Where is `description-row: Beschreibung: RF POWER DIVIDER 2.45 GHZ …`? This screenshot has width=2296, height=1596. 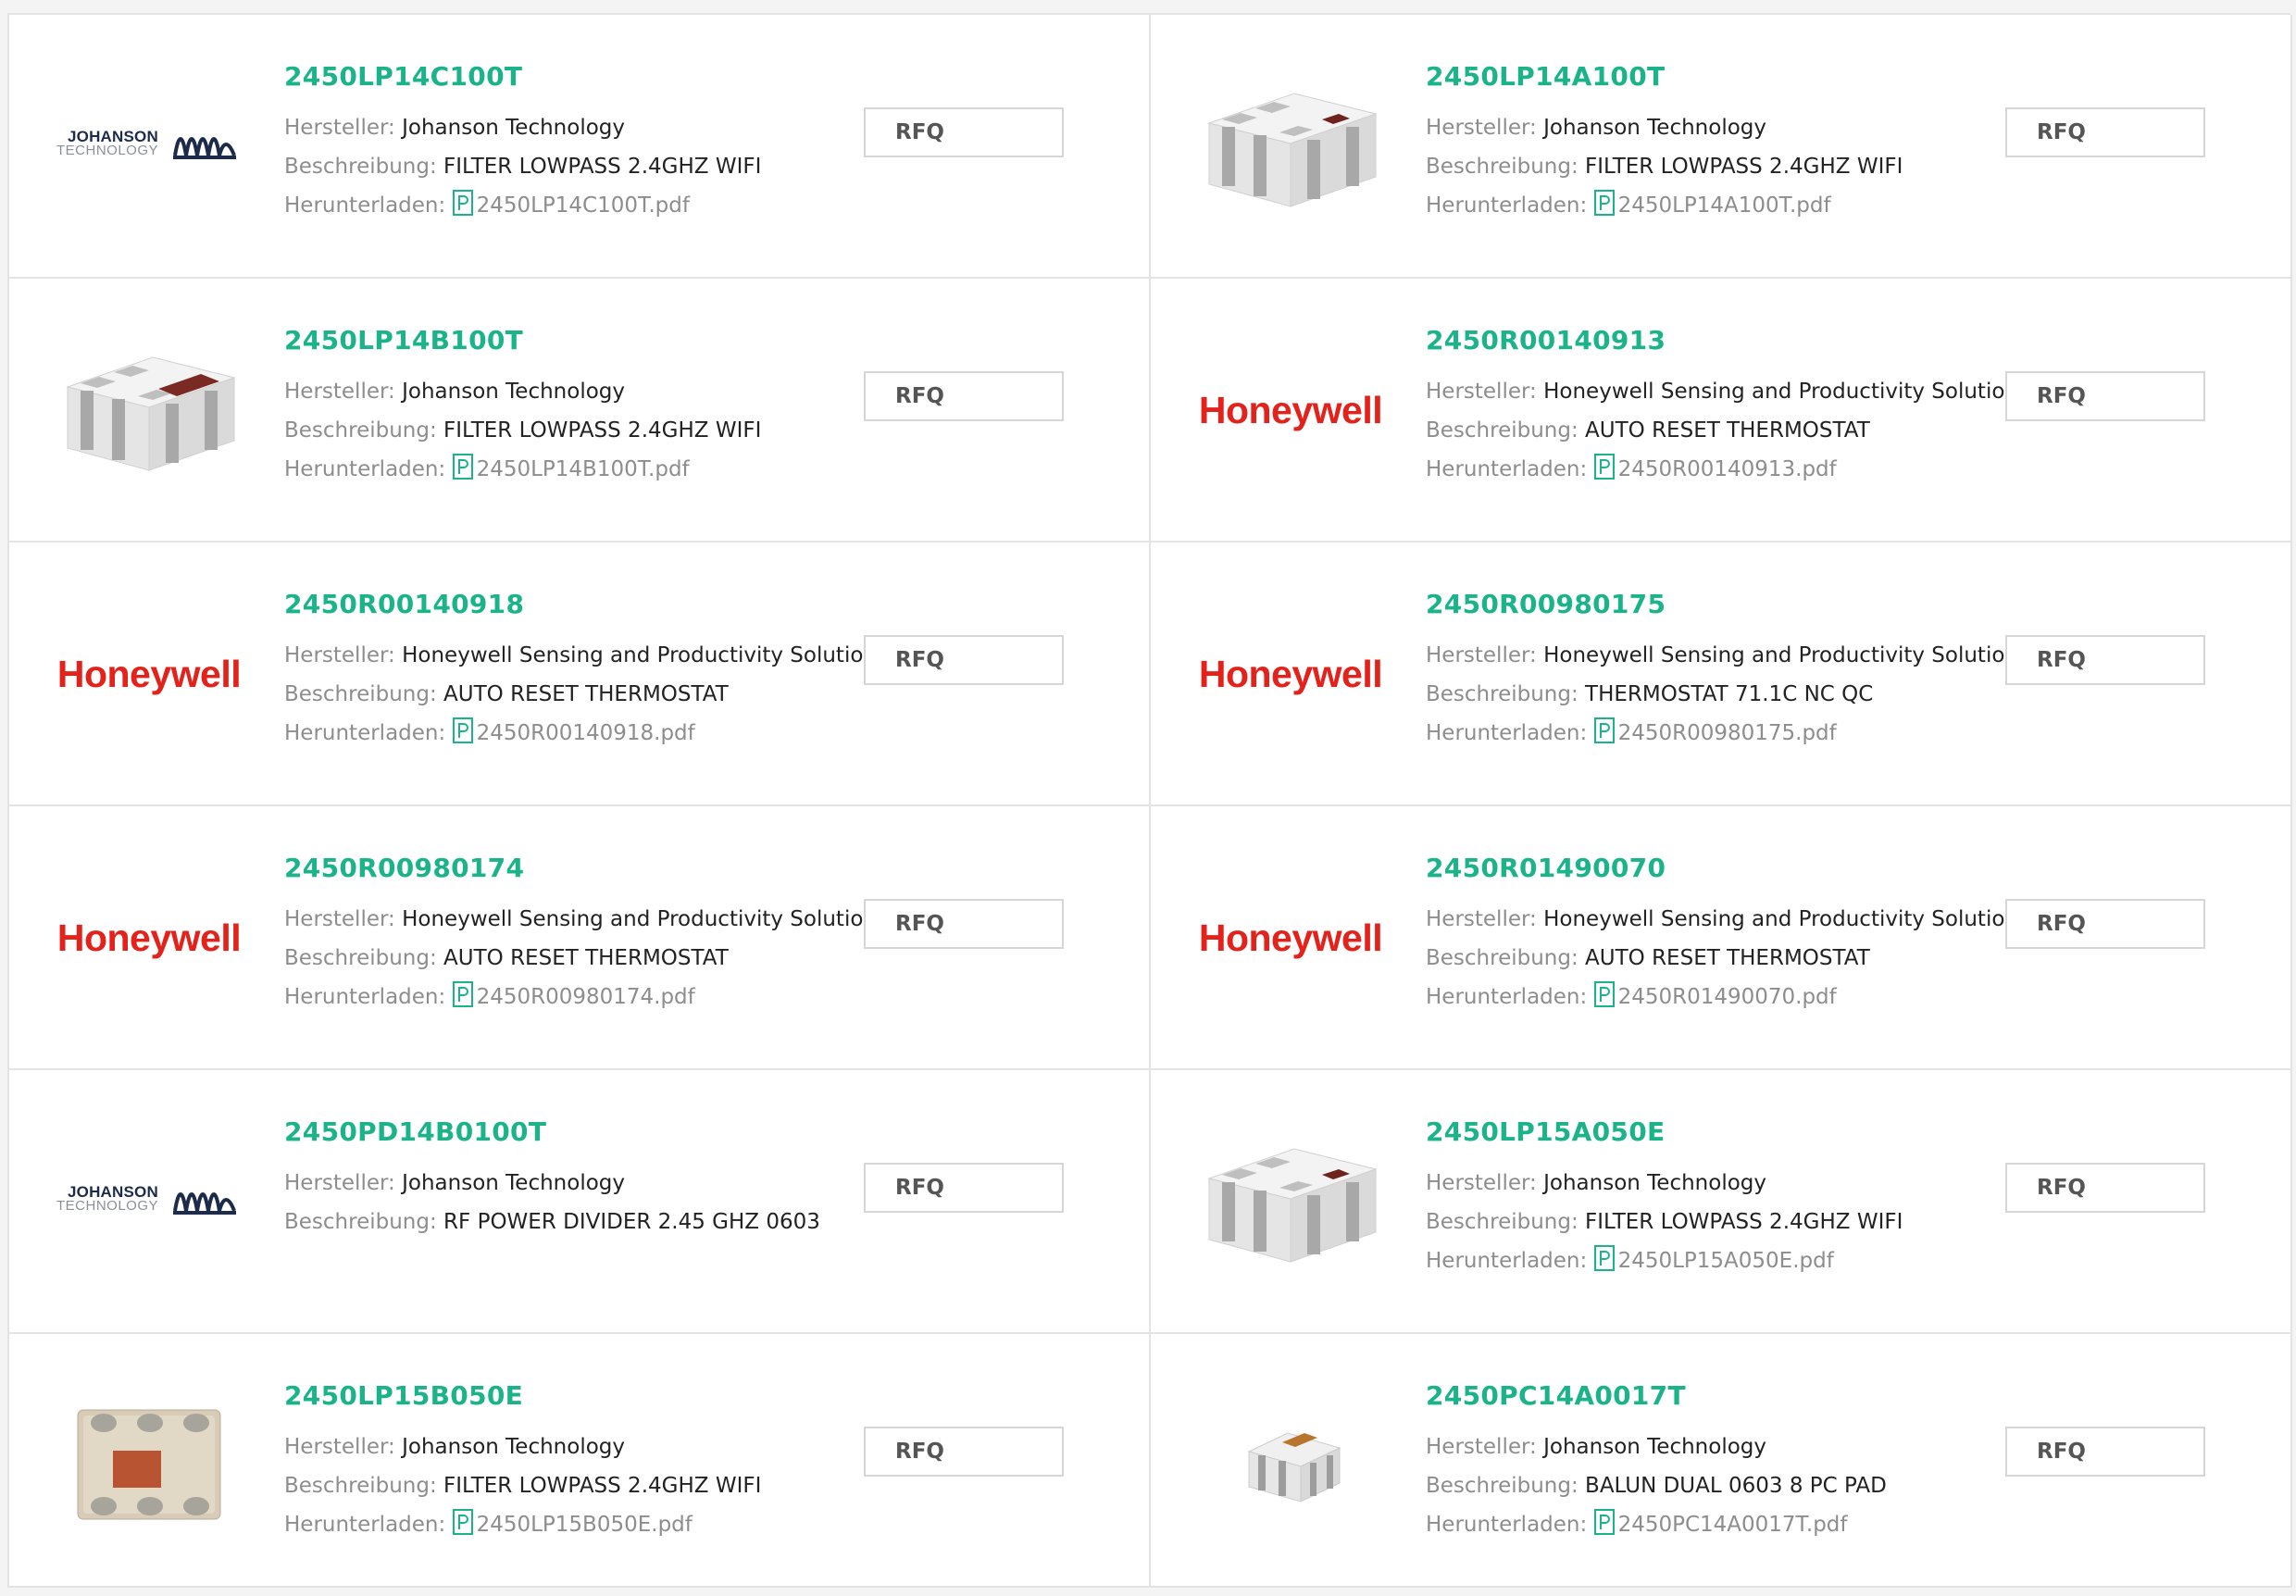 description-row: Beschreibung: RF POWER DIVIDER 2.45 GHZ … is located at coordinates (571, 1222).